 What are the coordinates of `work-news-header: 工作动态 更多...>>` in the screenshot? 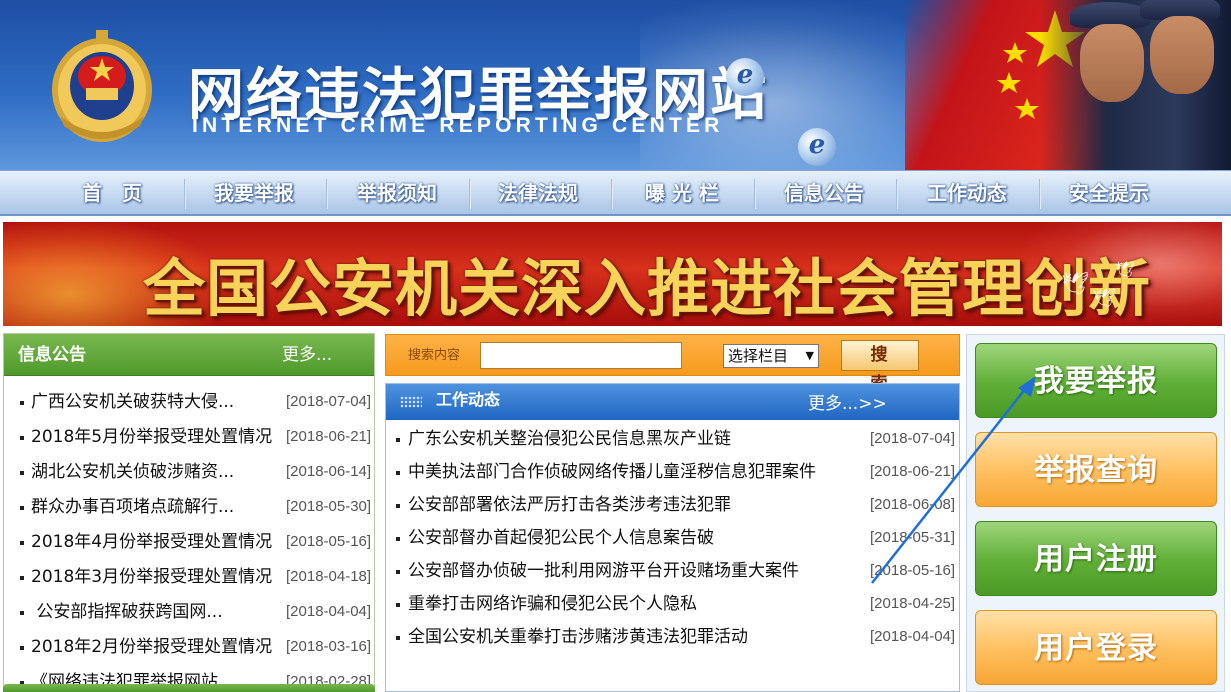 It's located at (672, 402).